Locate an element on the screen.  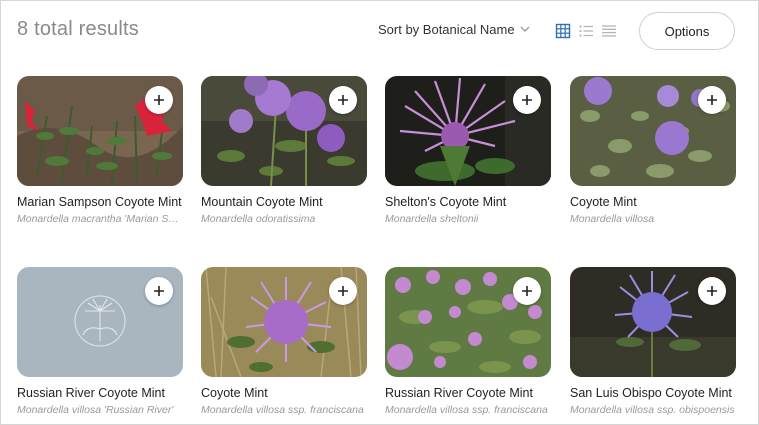
sort-dropdown: Sort by Botanical Name is located at coordinates (454, 29).